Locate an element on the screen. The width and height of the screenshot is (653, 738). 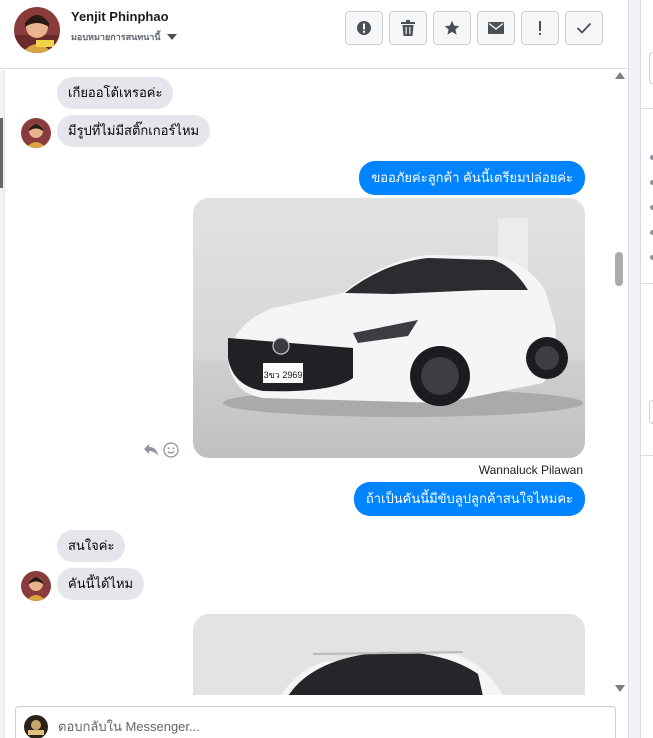
delete-button is located at coordinates (408, 28).